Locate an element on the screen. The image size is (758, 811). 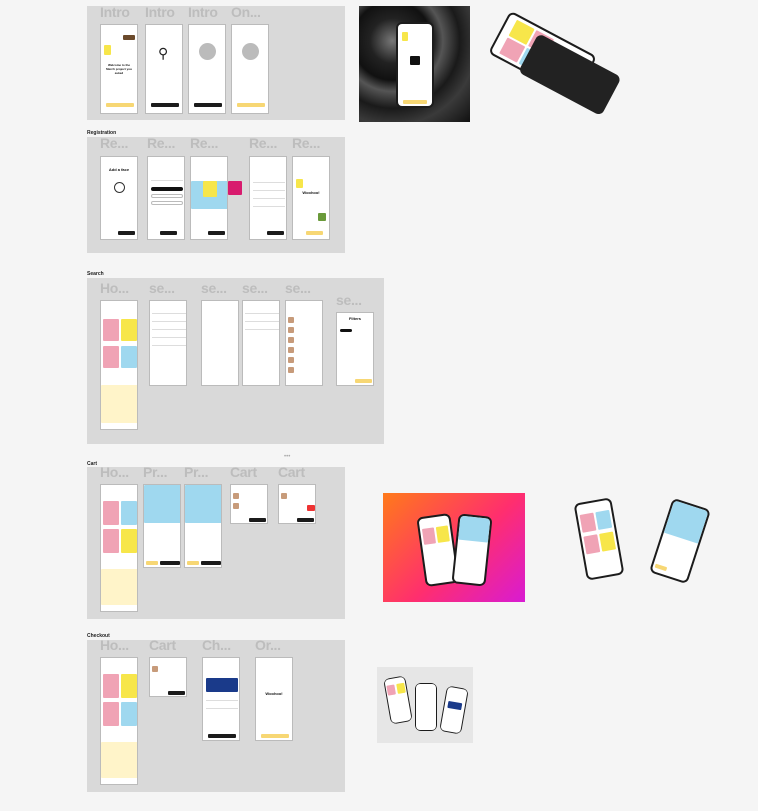
tshirt-image is located at coordinates (415, 60).